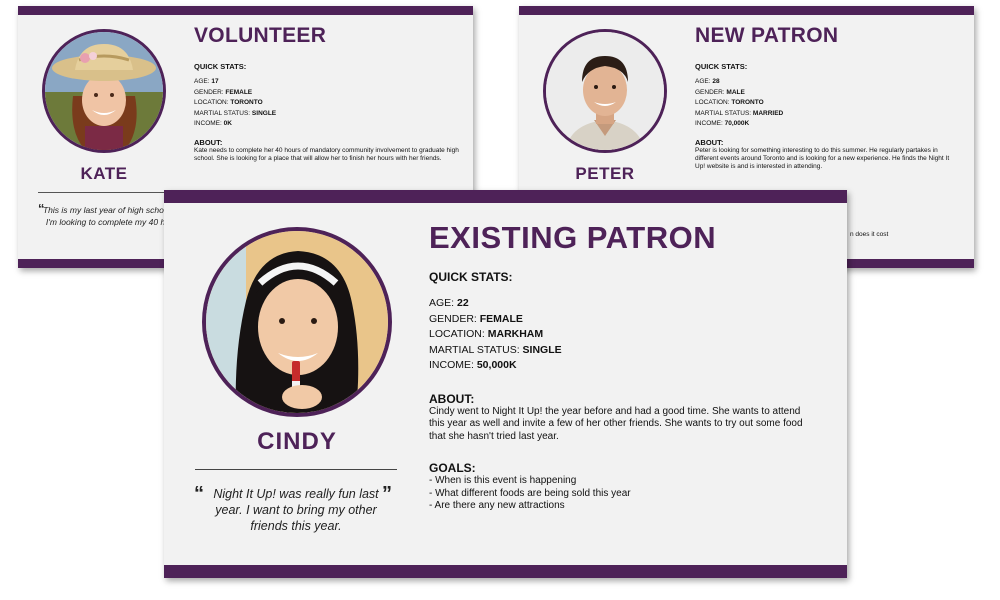 This screenshot has width=1000, height=600. What do you see at coordinates (739, 113) in the screenshot?
I see `stat-marital-status: MARTIAL STATUS: MARRIED` at bounding box center [739, 113].